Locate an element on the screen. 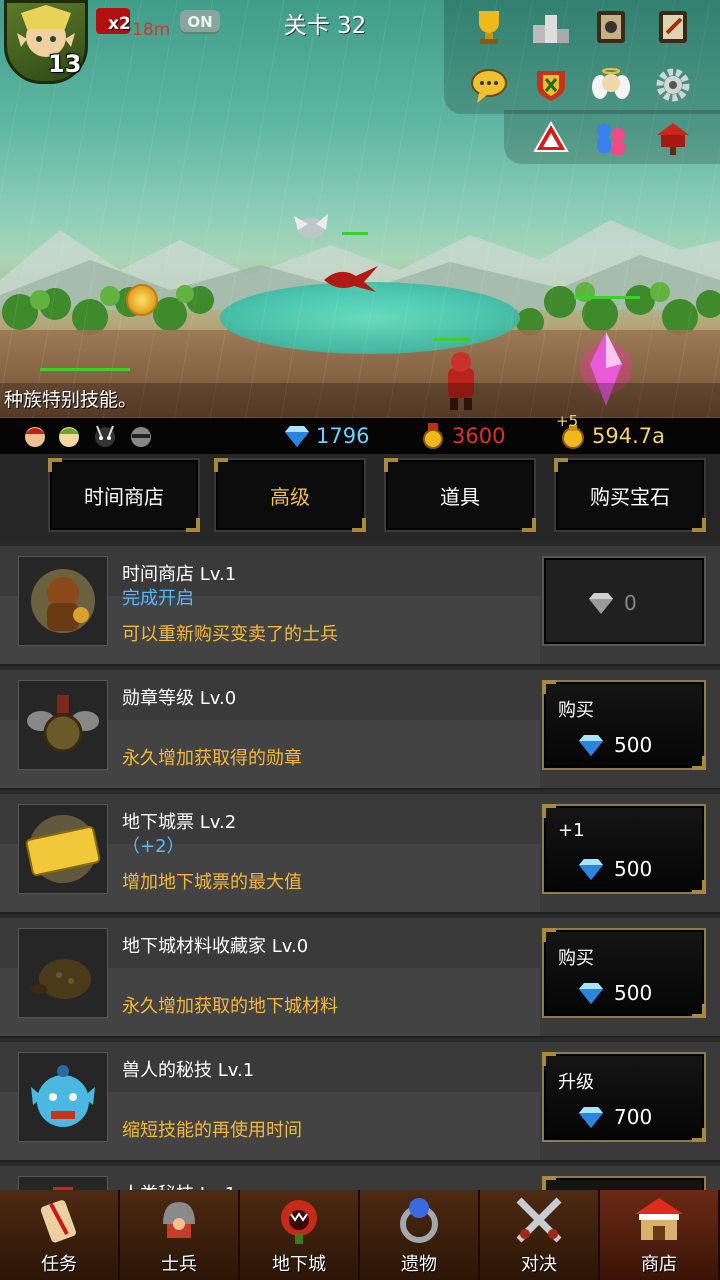 The height and width of the screenshot is (1280, 720). shop-tabs: 时间商店 高级 道具 购买宝石 is located at coordinates (360, 498).